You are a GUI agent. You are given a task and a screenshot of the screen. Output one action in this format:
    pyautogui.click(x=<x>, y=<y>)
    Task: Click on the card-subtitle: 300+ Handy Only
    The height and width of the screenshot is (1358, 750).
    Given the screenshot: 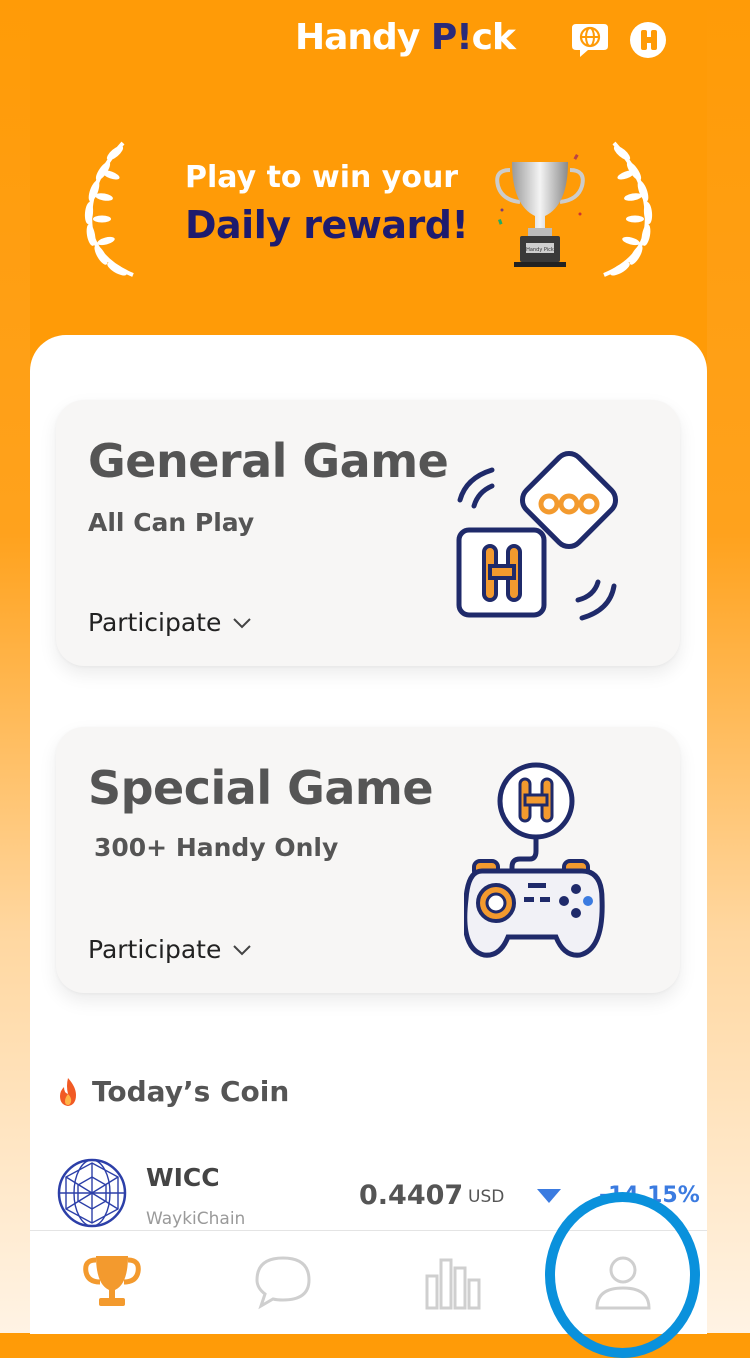 What is the action you would take?
    pyautogui.click(x=216, y=847)
    